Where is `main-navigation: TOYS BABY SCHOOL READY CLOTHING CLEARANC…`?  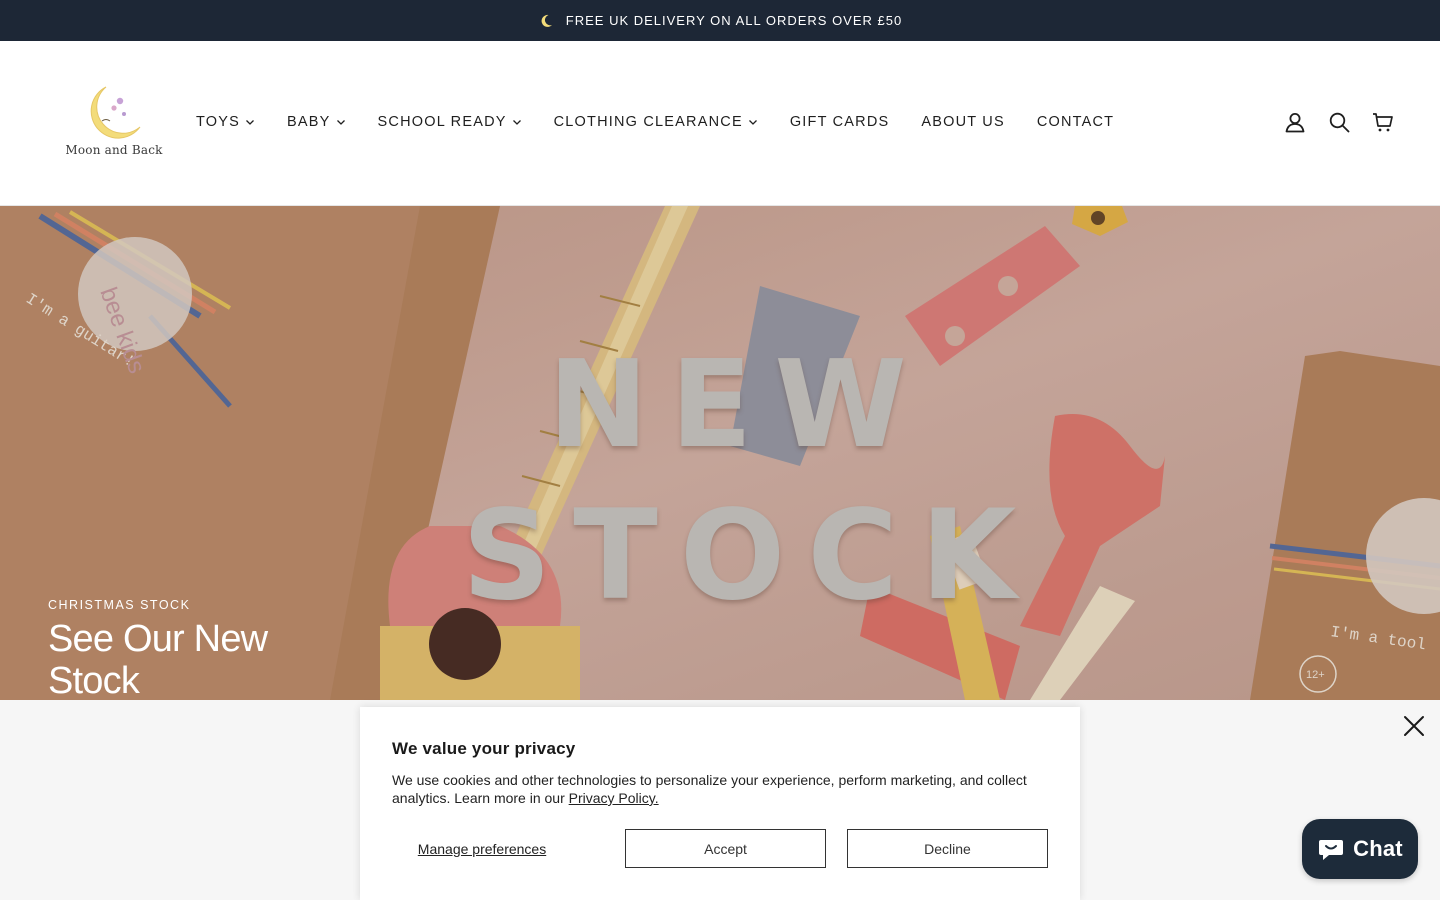 main-navigation: TOYS BABY SCHOOL READY CLOTHING CLEARANC… is located at coordinates (671, 122).